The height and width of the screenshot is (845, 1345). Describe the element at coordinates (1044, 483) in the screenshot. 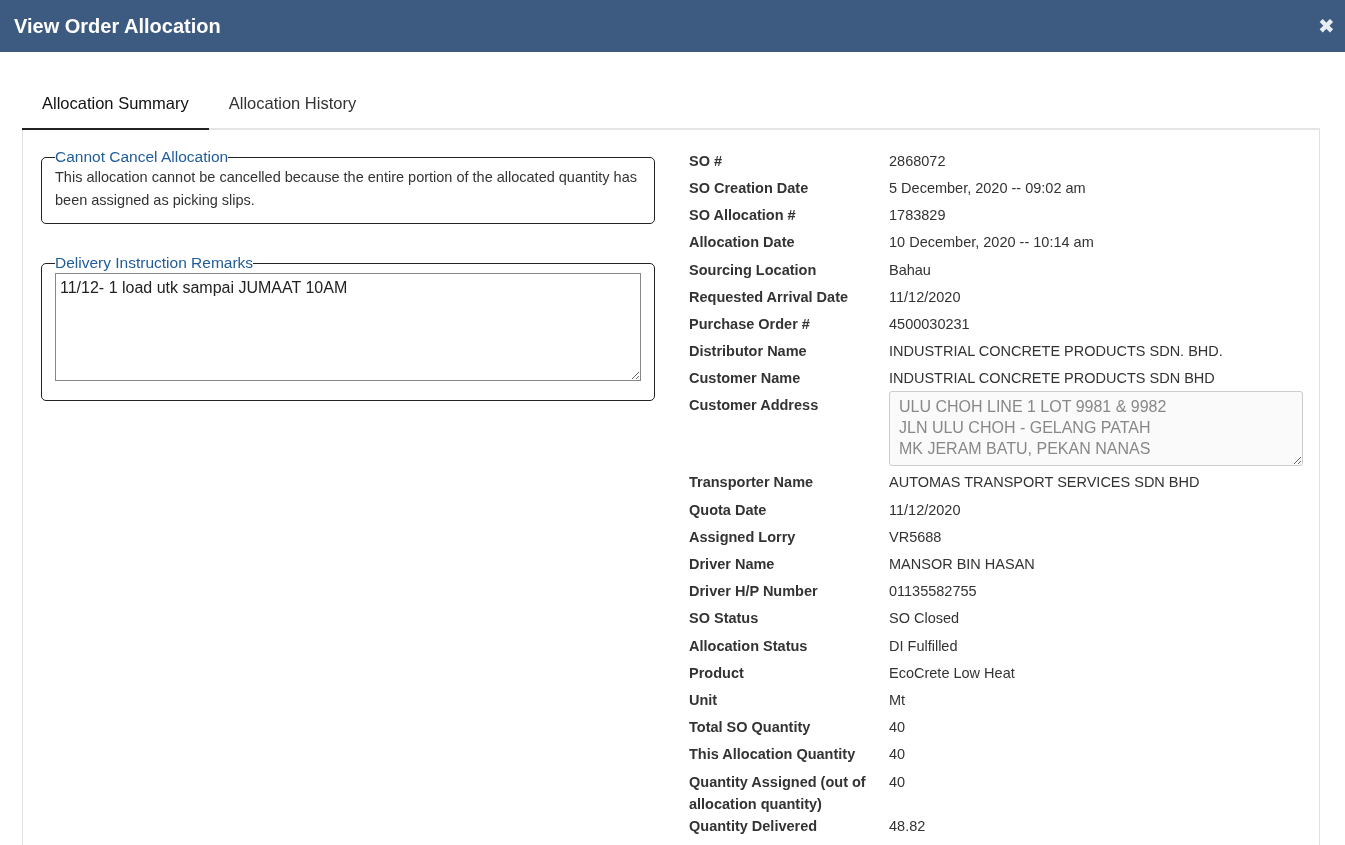

I see `field-value: AUTOMAS TRANSPORT SERVICES SDN BHD` at that location.